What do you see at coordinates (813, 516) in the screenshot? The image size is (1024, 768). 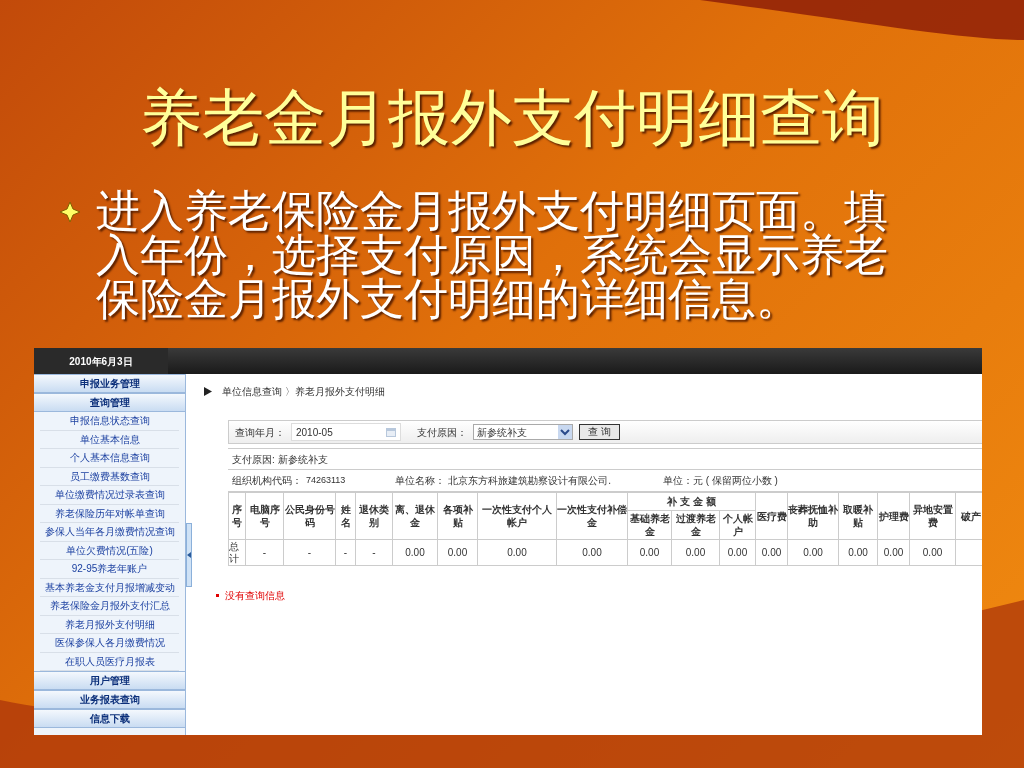 I see `column-header: 丧葬抚恤补助` at bounding box center [813, 516].